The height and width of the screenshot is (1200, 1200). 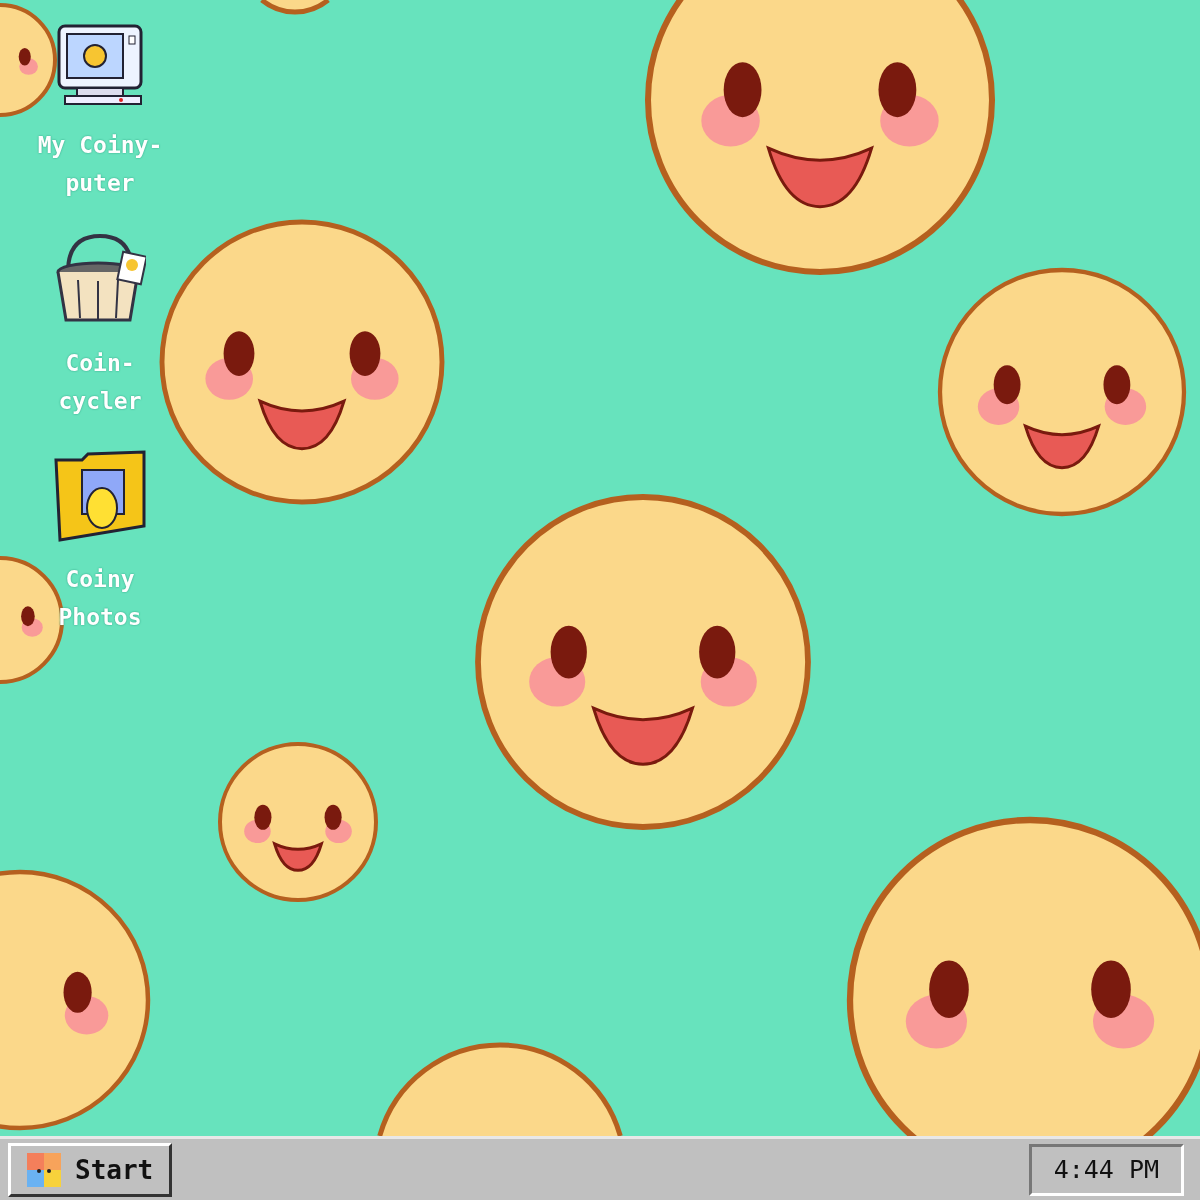 I want to click on window-logo-icon, so click(x=44, y=1169).